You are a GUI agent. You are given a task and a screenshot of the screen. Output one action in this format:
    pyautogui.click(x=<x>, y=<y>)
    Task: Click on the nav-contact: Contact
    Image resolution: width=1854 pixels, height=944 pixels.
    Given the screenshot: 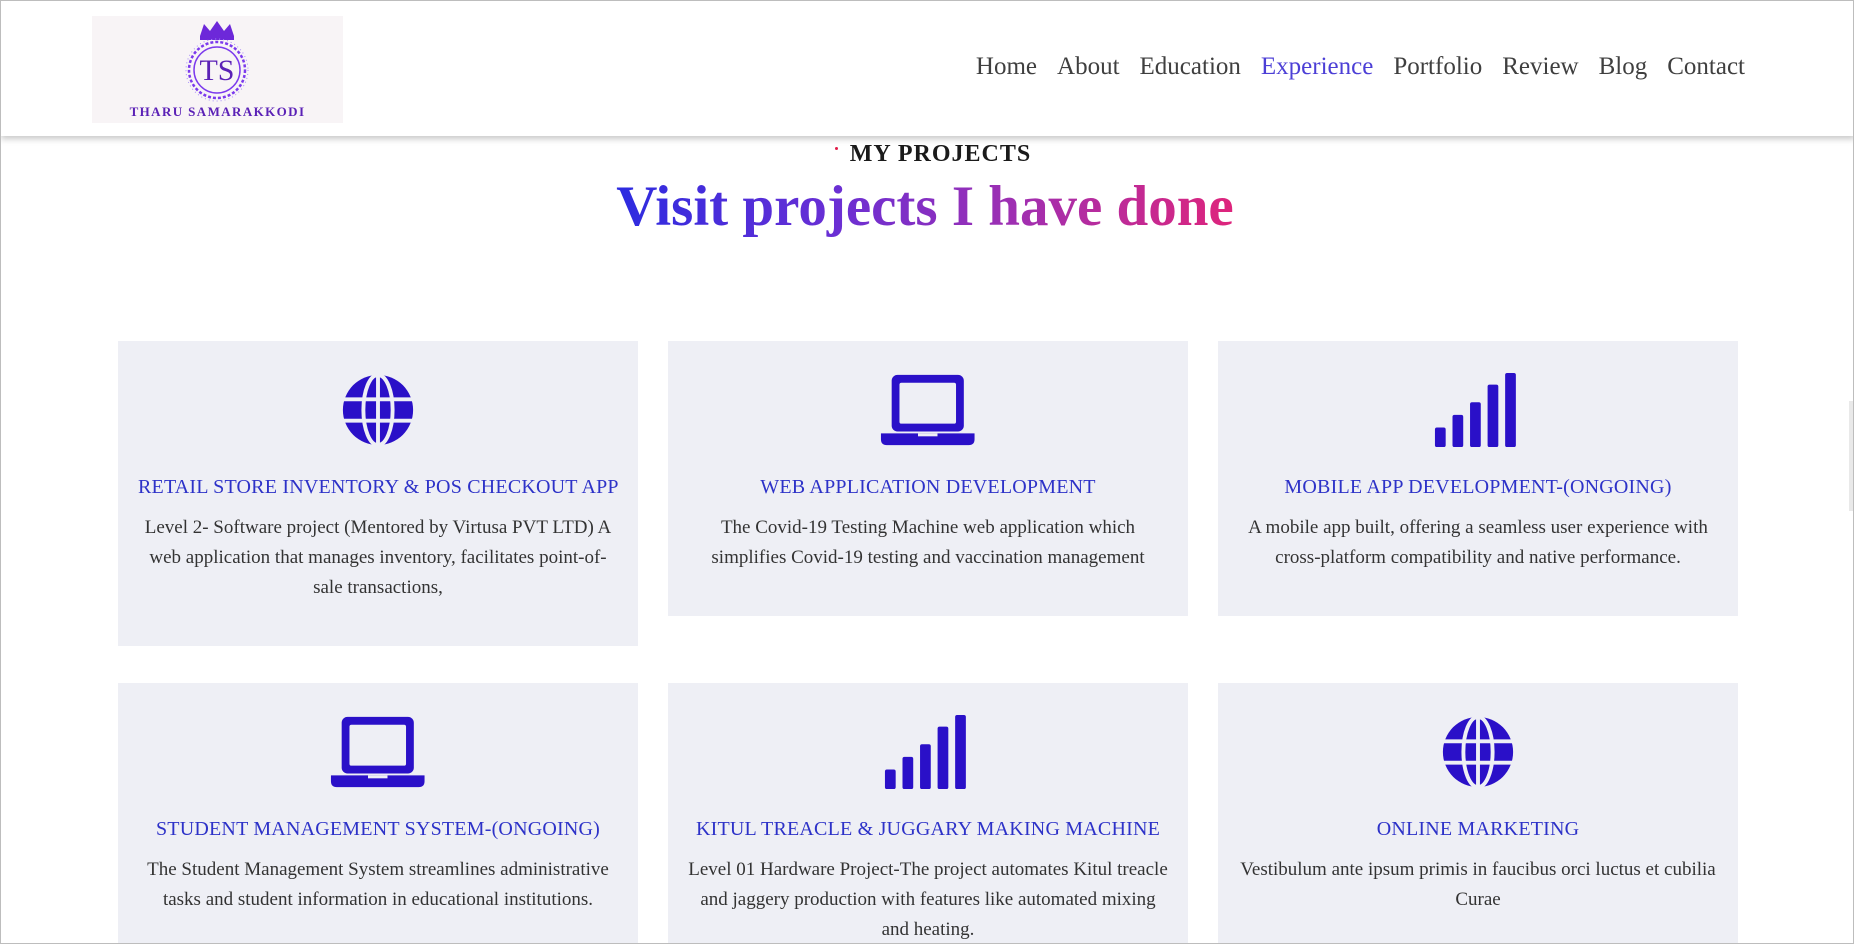 What is the action you would take?
    pyautogui.click(x=1706, y=67)
    